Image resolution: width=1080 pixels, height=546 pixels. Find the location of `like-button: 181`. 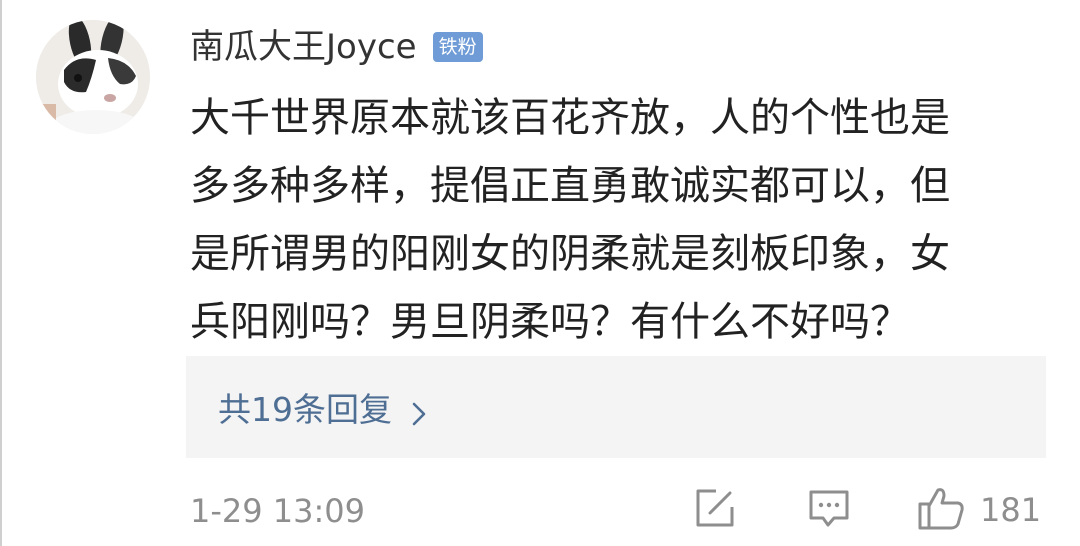

like-button: 181 is located at coordinates (978, 510).